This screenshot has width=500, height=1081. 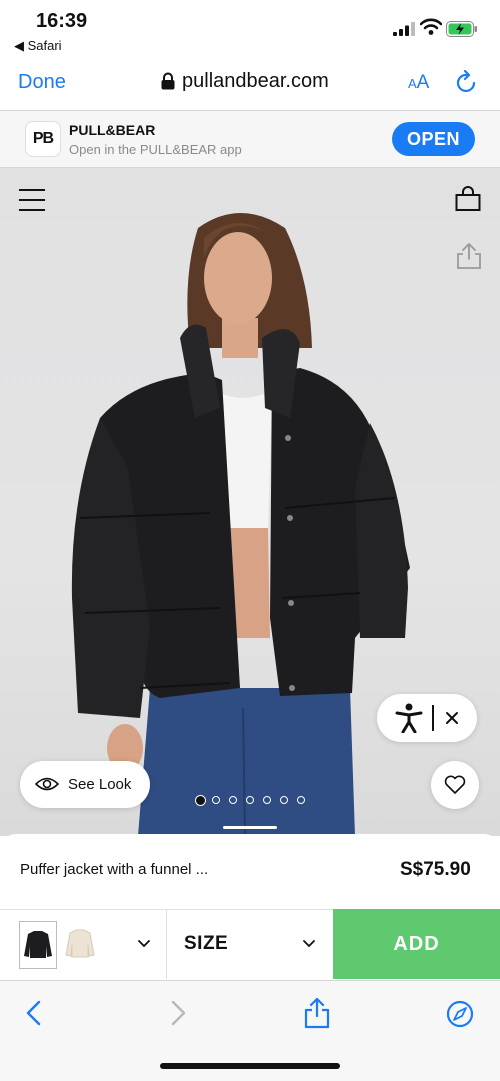 I want to click on battery-charging-icon, so click(x=461, y=29).